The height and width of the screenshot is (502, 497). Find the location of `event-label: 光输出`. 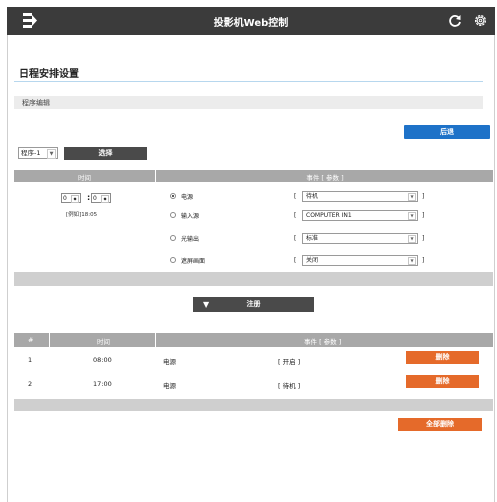

event-label: 光输出 is located at coordinates (190, 239).